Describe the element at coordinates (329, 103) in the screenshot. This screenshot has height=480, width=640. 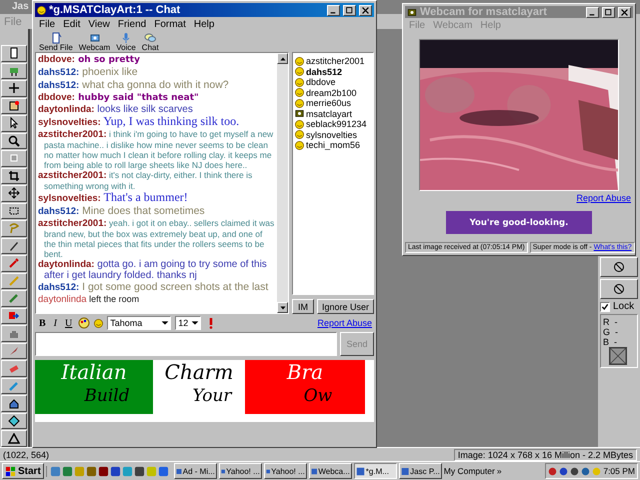
I see `user-name: merrie60us` at that location.